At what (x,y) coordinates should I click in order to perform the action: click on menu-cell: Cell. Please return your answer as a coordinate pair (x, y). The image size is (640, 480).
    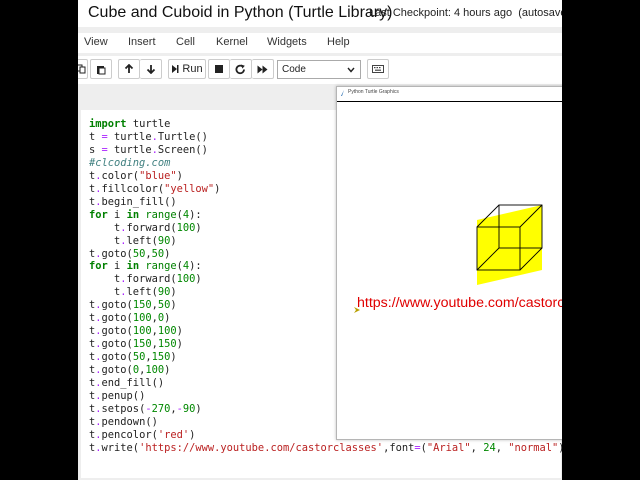
    Looking at the image, I should click on (185, 42).